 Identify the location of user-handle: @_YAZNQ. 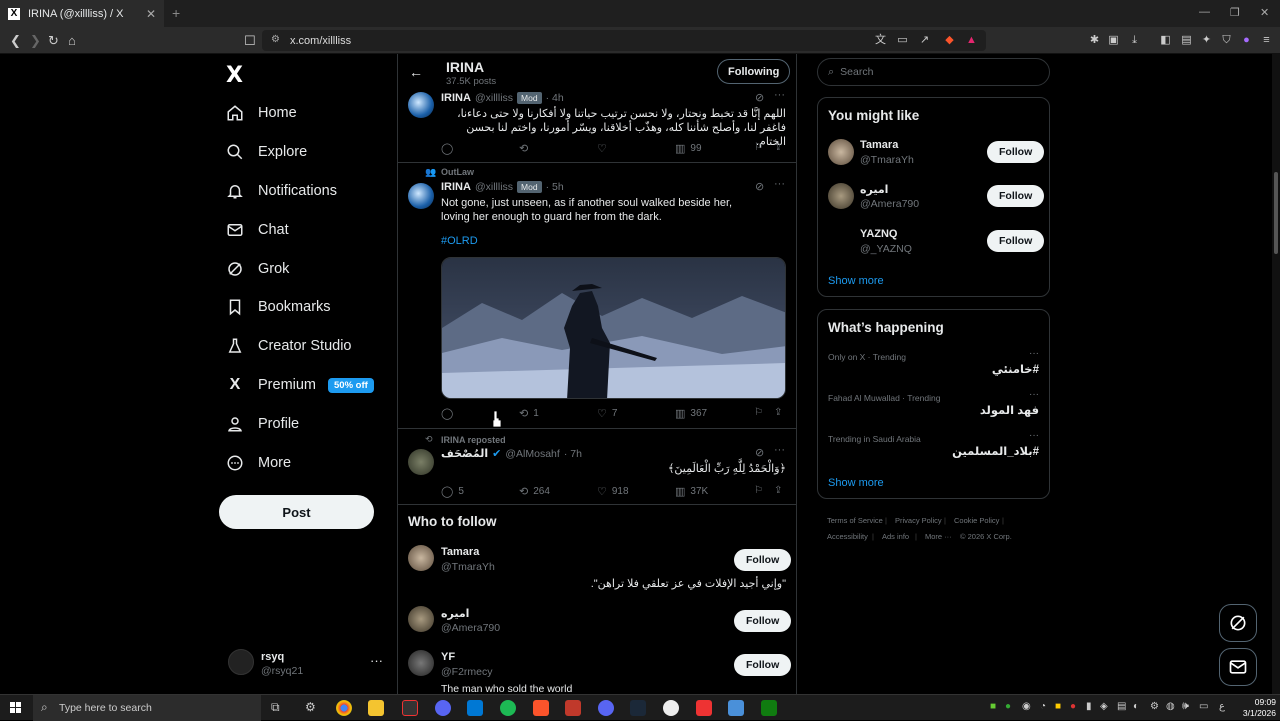
(886, 249).